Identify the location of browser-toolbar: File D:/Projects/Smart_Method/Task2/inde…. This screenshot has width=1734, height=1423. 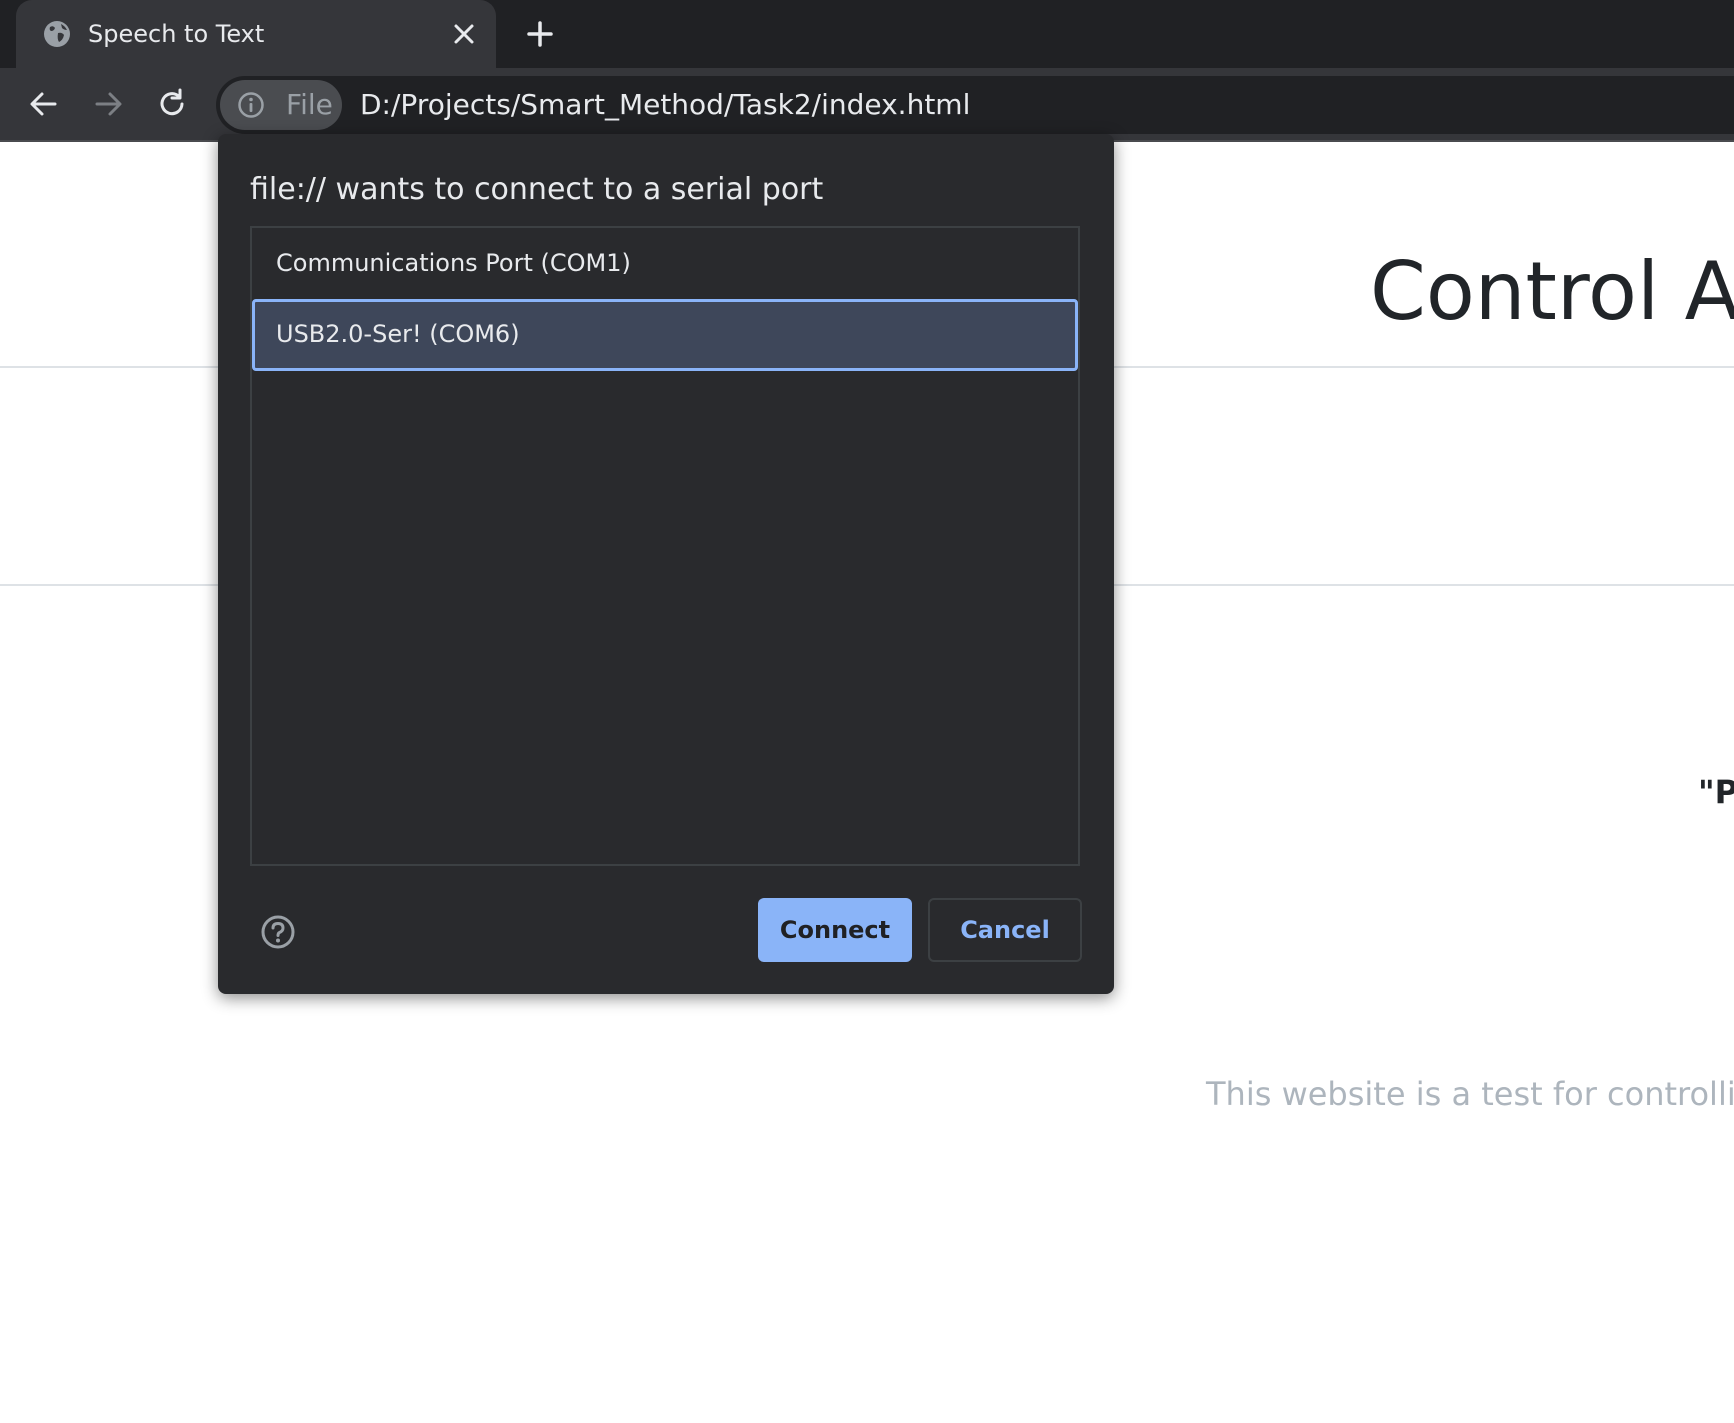
(867, 105).